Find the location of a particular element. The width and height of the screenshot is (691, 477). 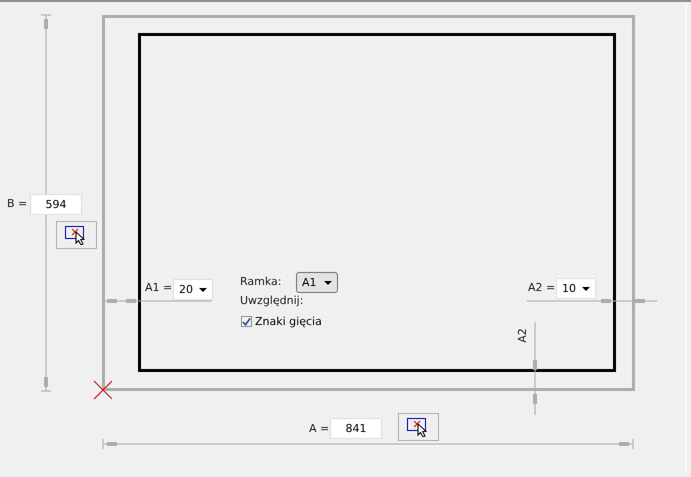

field-label: A = is located at coordinates (319, 428).